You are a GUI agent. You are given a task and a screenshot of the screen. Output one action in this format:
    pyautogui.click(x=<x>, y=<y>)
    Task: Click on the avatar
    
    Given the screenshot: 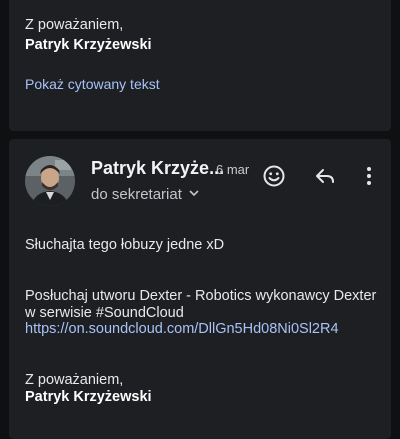 What is the action you would take?
    pyautogui.click(x=50, y=181)
    